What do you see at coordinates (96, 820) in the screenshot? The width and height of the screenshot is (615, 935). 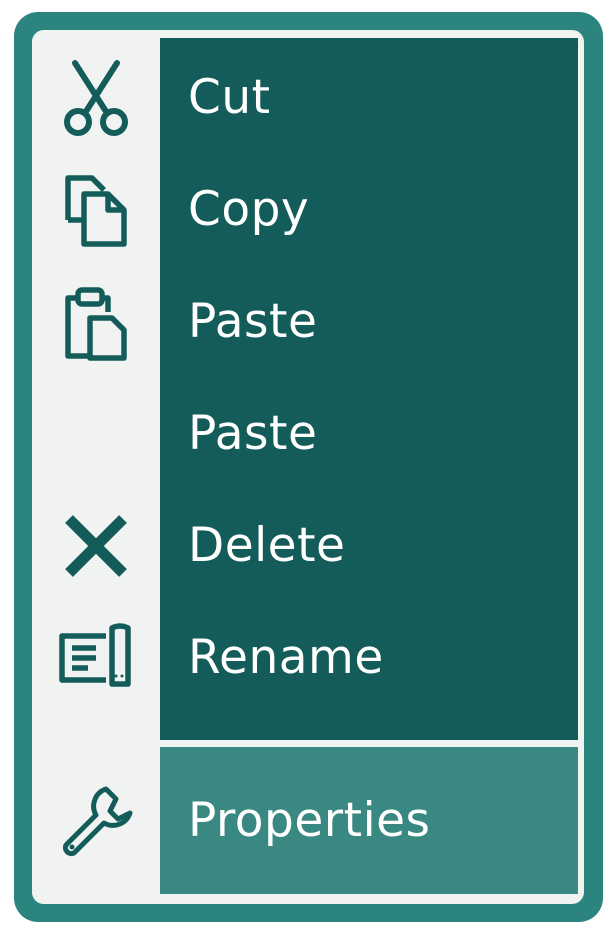 I see `wrench-icon` at bounding box center [96, 820].